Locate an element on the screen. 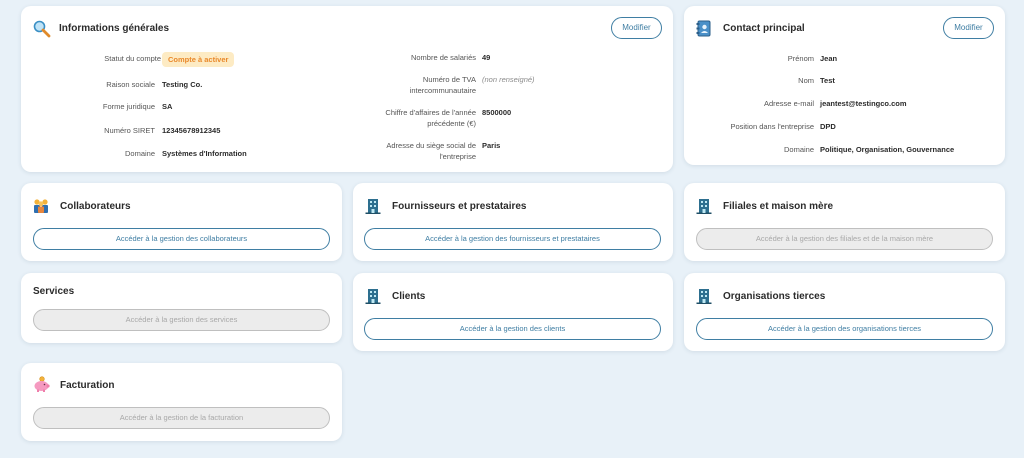 Image resolution: width=1024 pixels, height=458 pixels. label-headquarters: Adresse du siège social de l'entreprise is located at coordinates (431, 151).